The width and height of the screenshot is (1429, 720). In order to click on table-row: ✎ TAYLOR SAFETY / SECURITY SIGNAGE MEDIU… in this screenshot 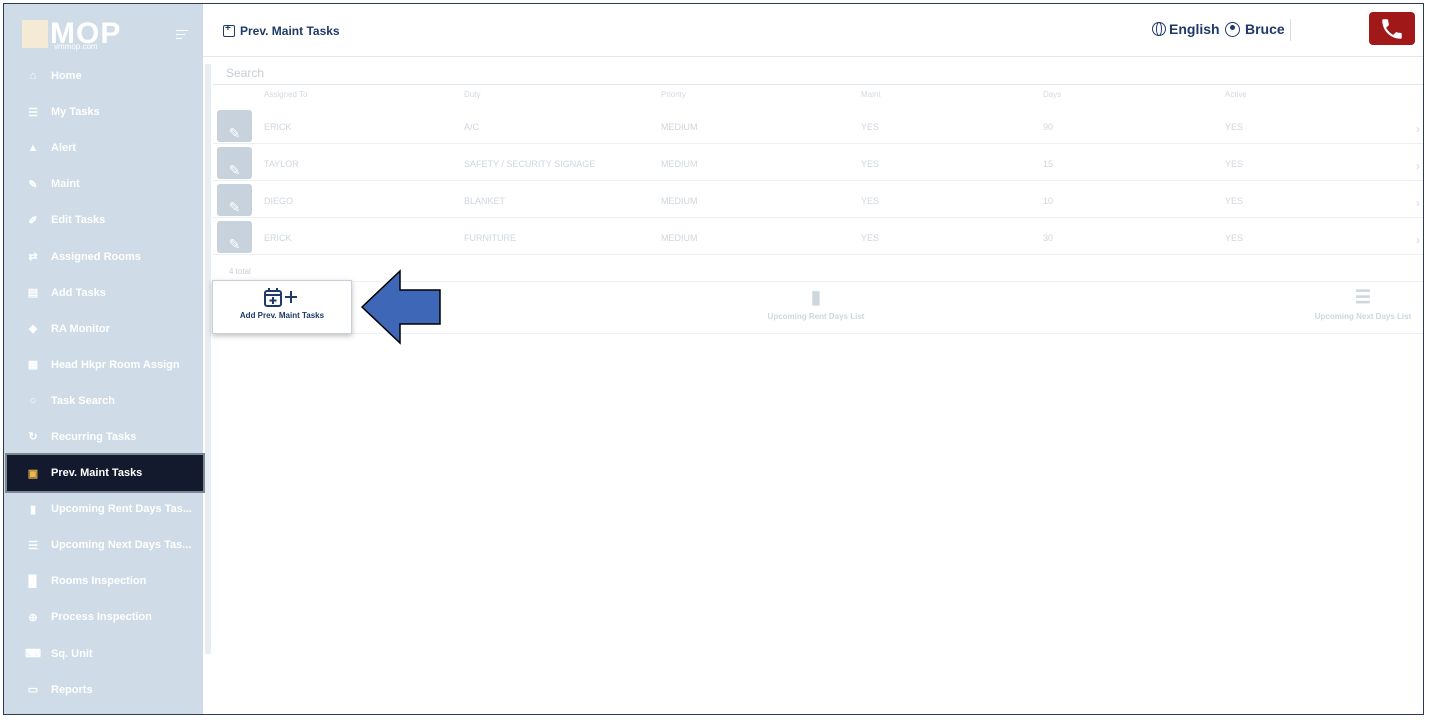, I will do `click(818, 162)`.